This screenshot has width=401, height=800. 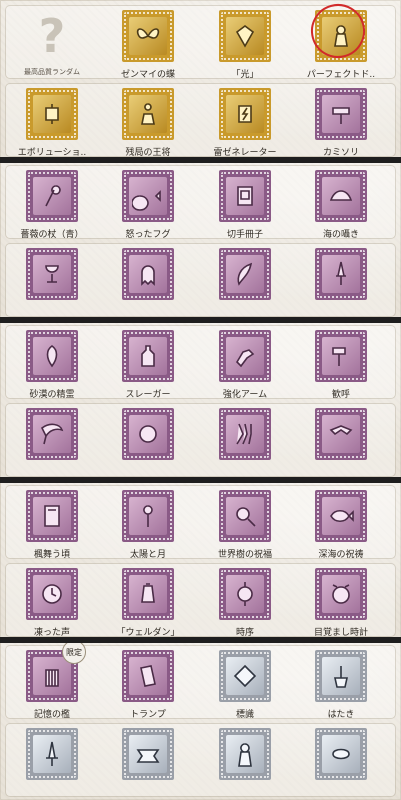 I want to click on collection-item: 太陽と月, so click(x=148, y=525).